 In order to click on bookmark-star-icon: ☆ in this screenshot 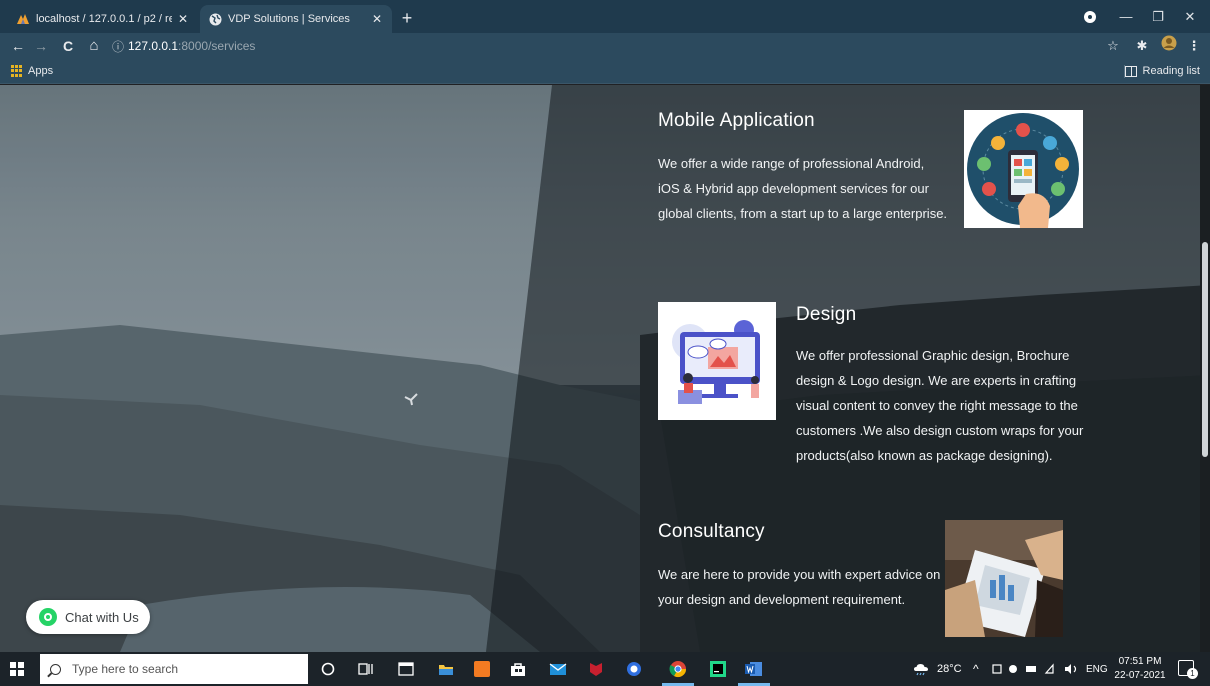, I will do `click(1113, 46)`.